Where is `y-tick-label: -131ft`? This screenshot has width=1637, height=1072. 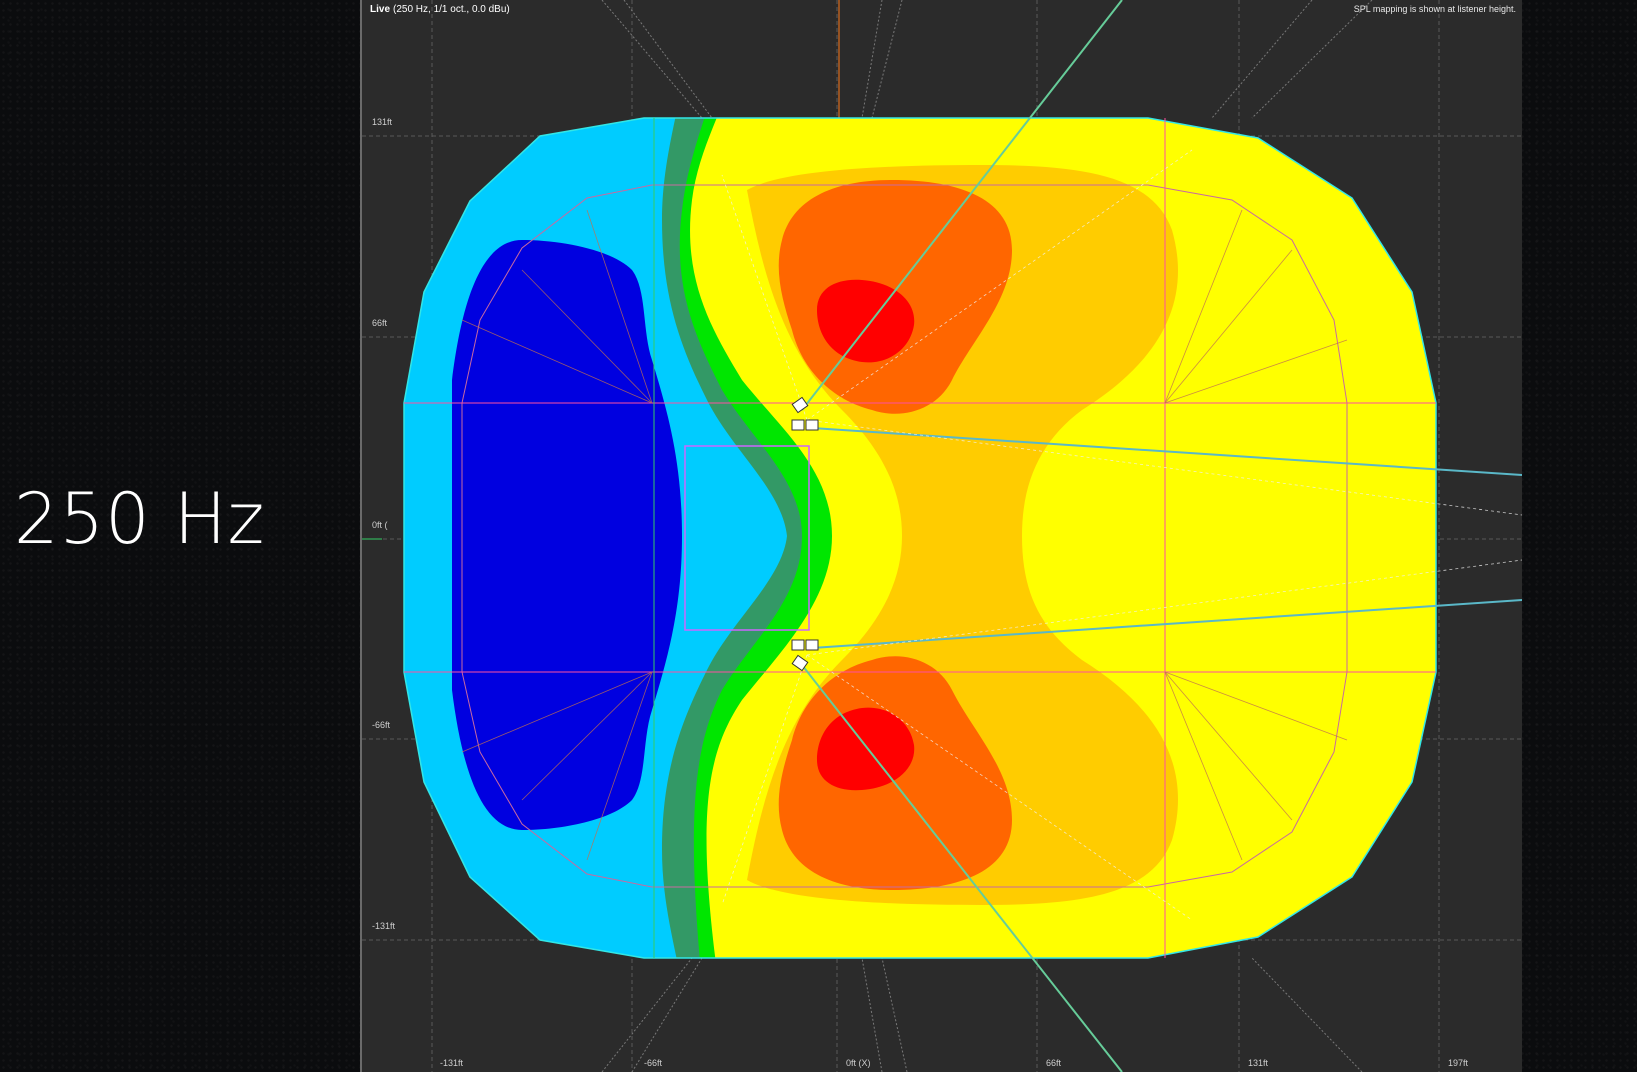
y-tick-label: -131ft is located at coordinates (384, 926).